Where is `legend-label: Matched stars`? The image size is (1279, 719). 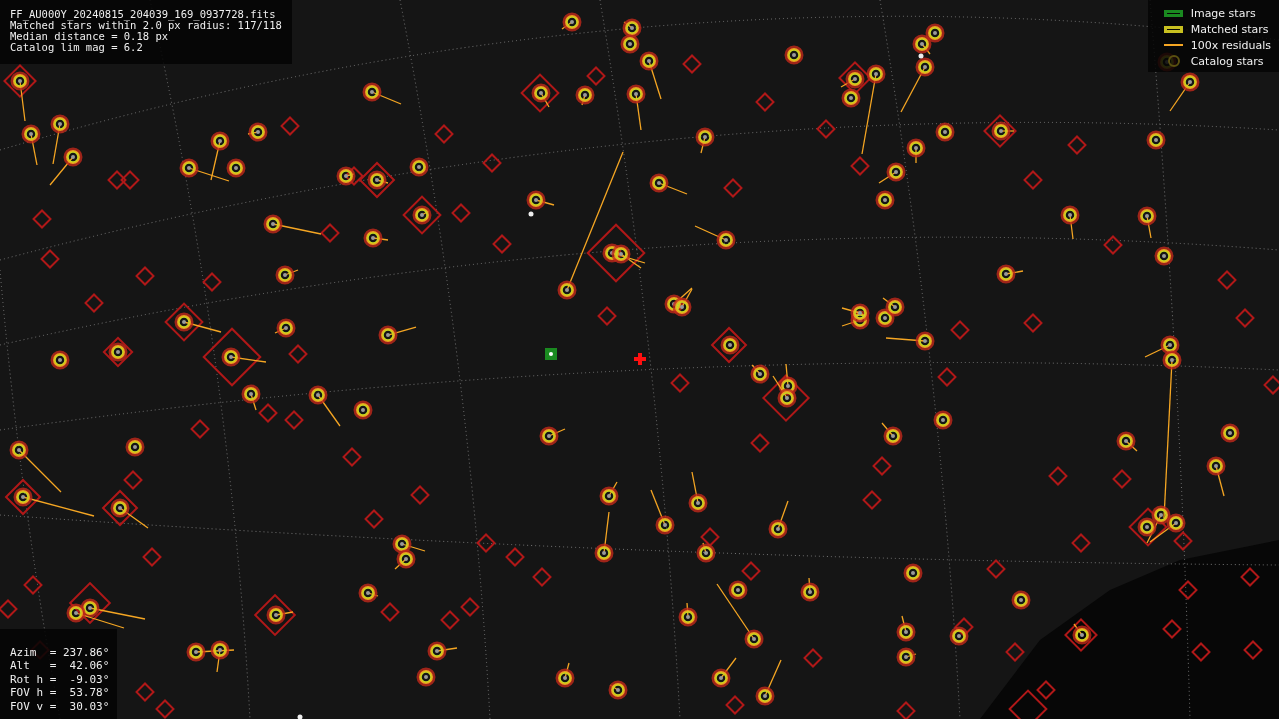
legend-label: Matched stars is located at coordinates (1229, 29).